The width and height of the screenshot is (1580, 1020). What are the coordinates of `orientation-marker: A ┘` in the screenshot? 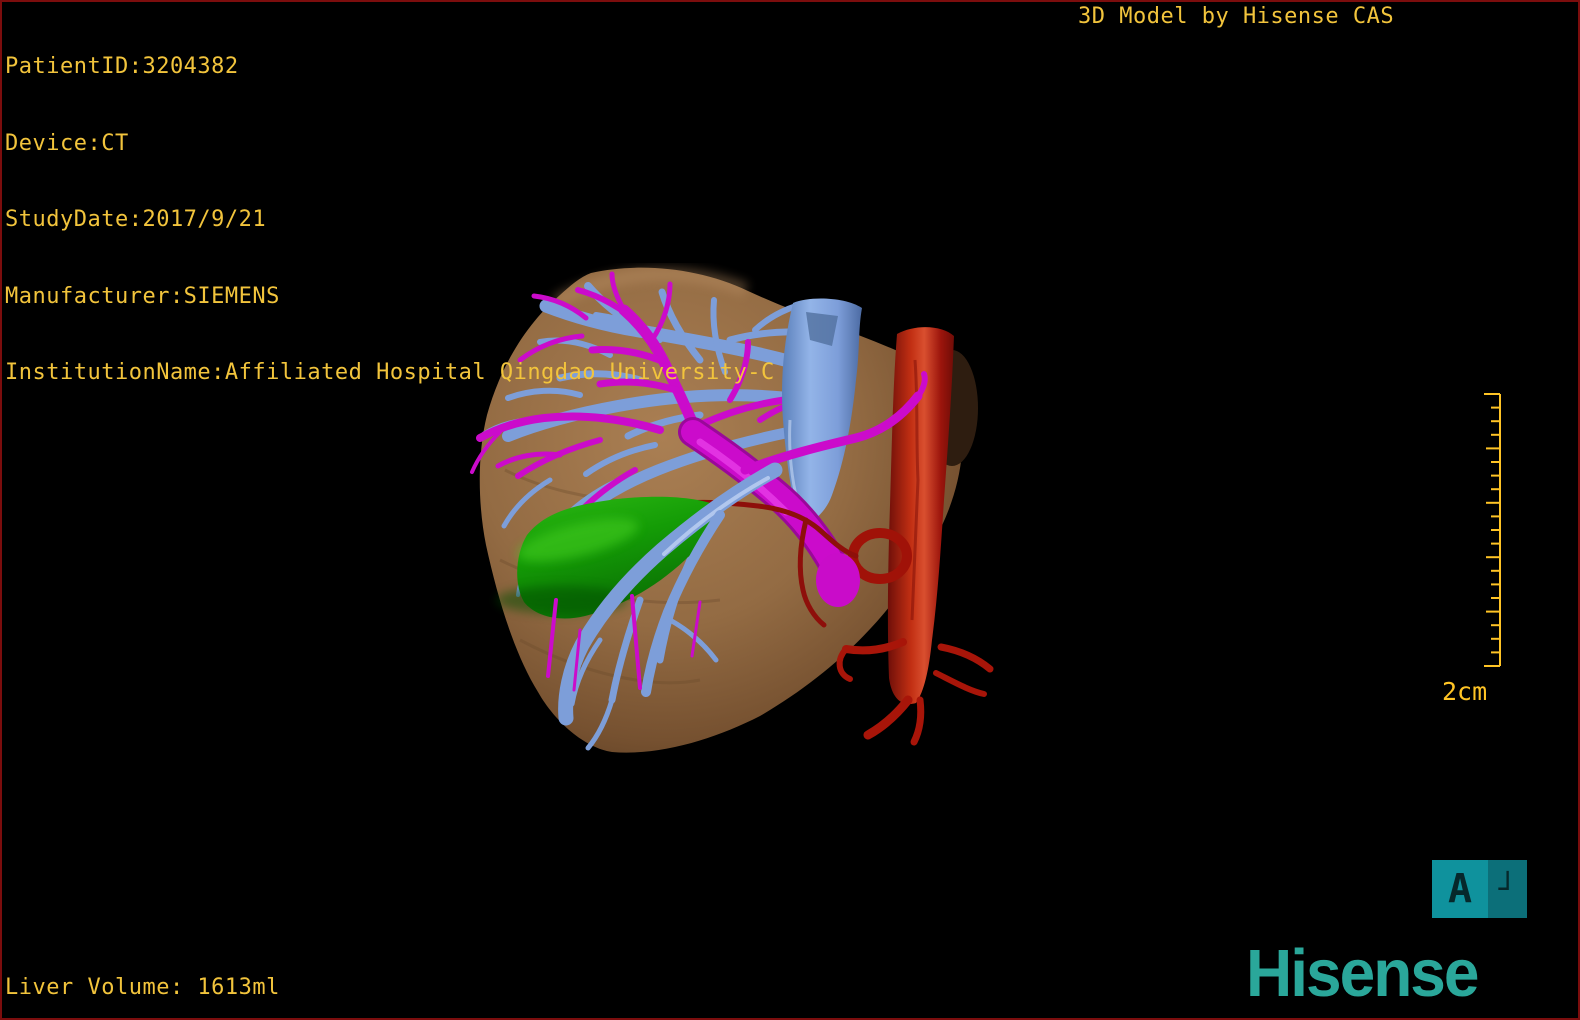 It's located at (1479, 889).